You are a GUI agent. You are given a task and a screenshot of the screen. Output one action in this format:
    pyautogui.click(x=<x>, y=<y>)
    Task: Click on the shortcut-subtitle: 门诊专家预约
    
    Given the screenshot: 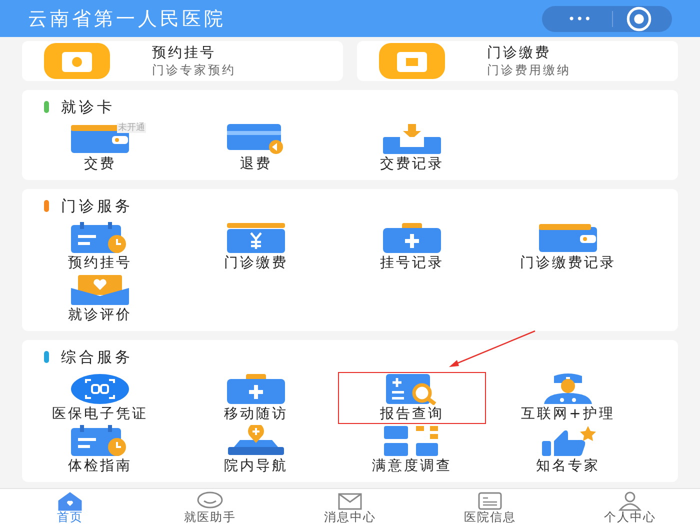 What is the action you would take?
    pyautogui.click(x=194, y=70)
    